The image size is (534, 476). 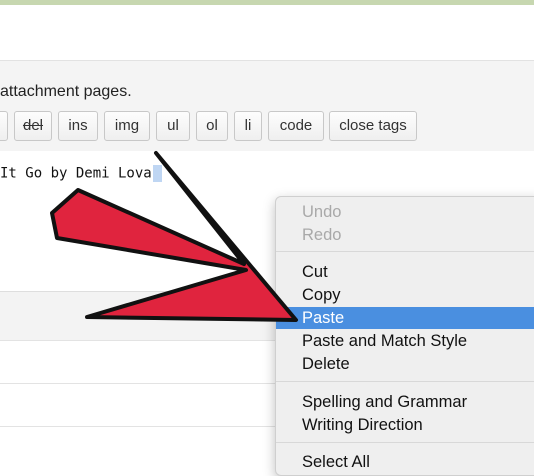 What do you see at coordinates (405, 462) in the screenshot?
I see `menu-item-select-all: Select All` at bounding box center [405, 462].